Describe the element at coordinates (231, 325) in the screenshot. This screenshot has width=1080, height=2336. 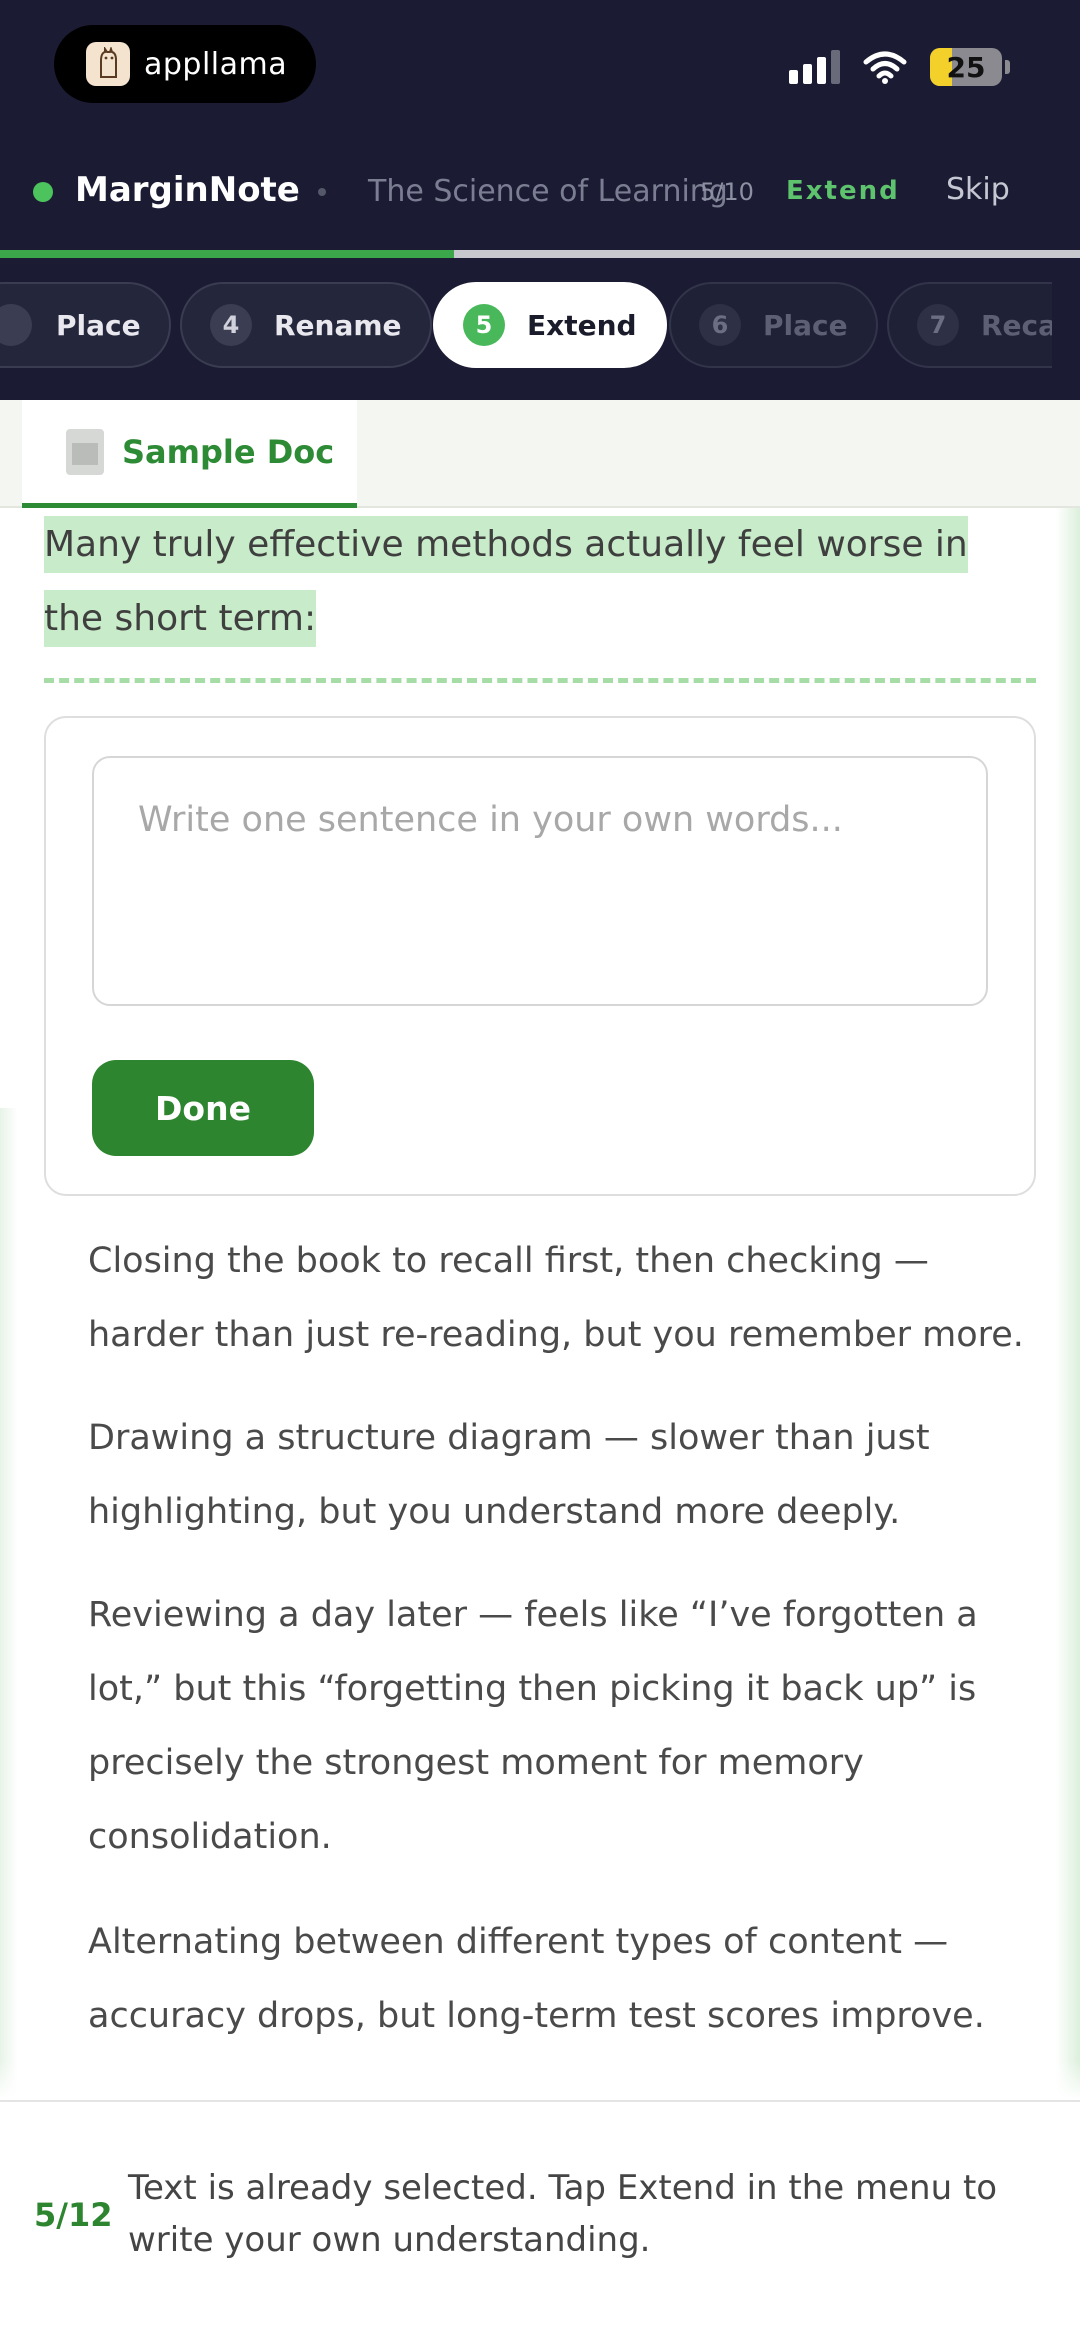
I see `step-number: 4` at that location.